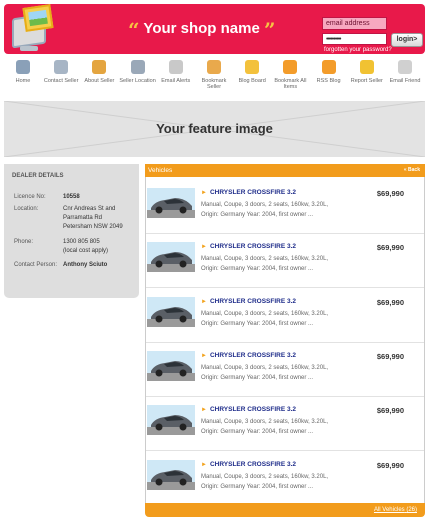 The height and width of the screenshot is (520, 429). I want to click on nav-item-2: About Seller, so click(99, 72).